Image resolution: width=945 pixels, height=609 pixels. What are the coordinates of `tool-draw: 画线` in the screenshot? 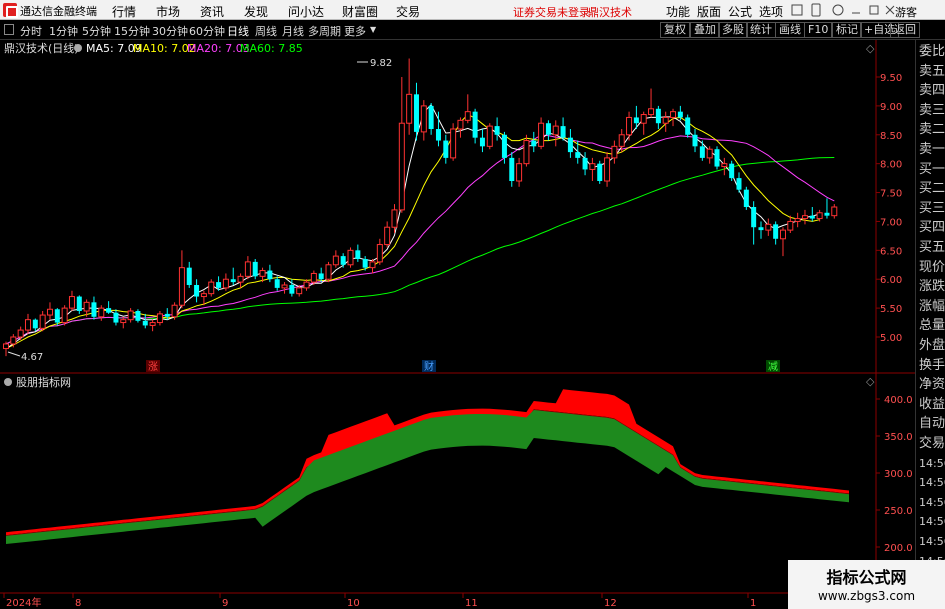 It's located at (790, 30).